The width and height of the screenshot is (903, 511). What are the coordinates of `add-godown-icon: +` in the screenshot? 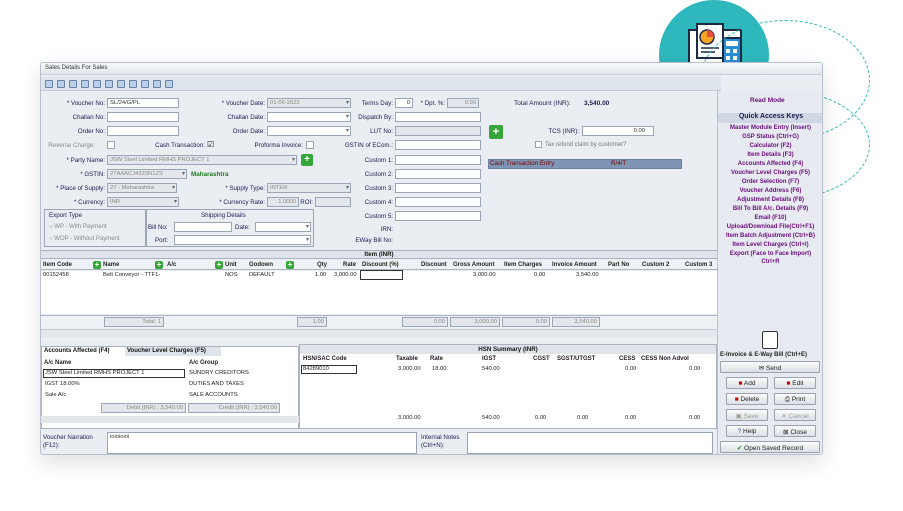 It's located at (290, 265).